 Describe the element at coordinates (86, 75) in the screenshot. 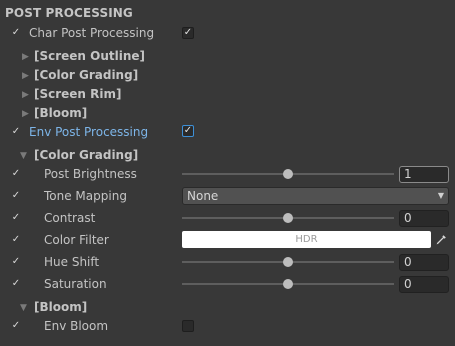

I see `foldout-color-grading-char: [Color Grading]` at that location.